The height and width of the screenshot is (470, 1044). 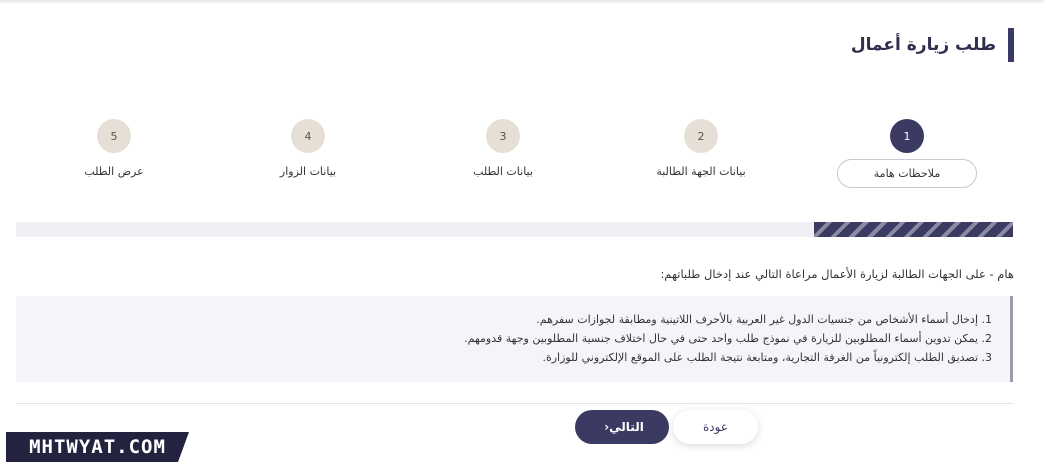 What do you see at coordinates (1011, 45) in the screenshot?
I see `title-accent-bar` at bounding box center [1011, 45].